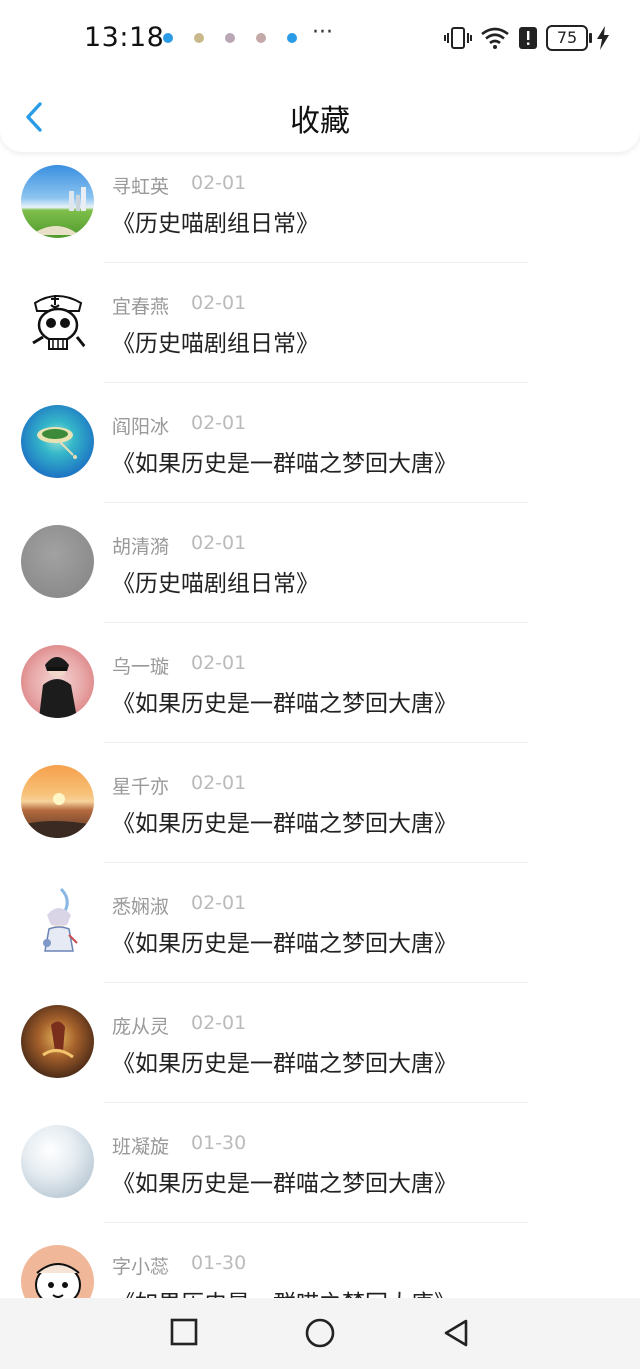 The height and width of the screenshot is (1369, 640). I want to click on list-item: 班凝旋 01-30 《如果历史是一群喵之梦回大唐》, so click(320, 1172).